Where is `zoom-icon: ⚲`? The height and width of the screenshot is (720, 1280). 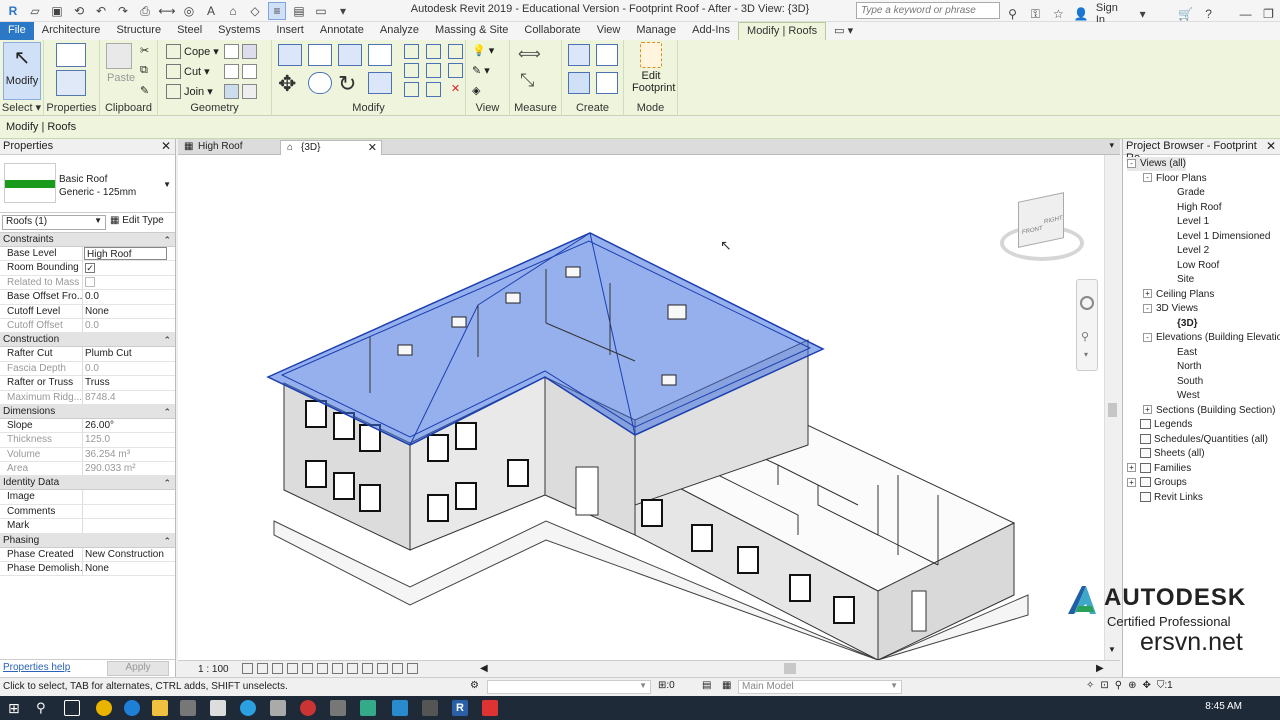
zoom-icon: ⚲ is located at coordinates (1085, 336).